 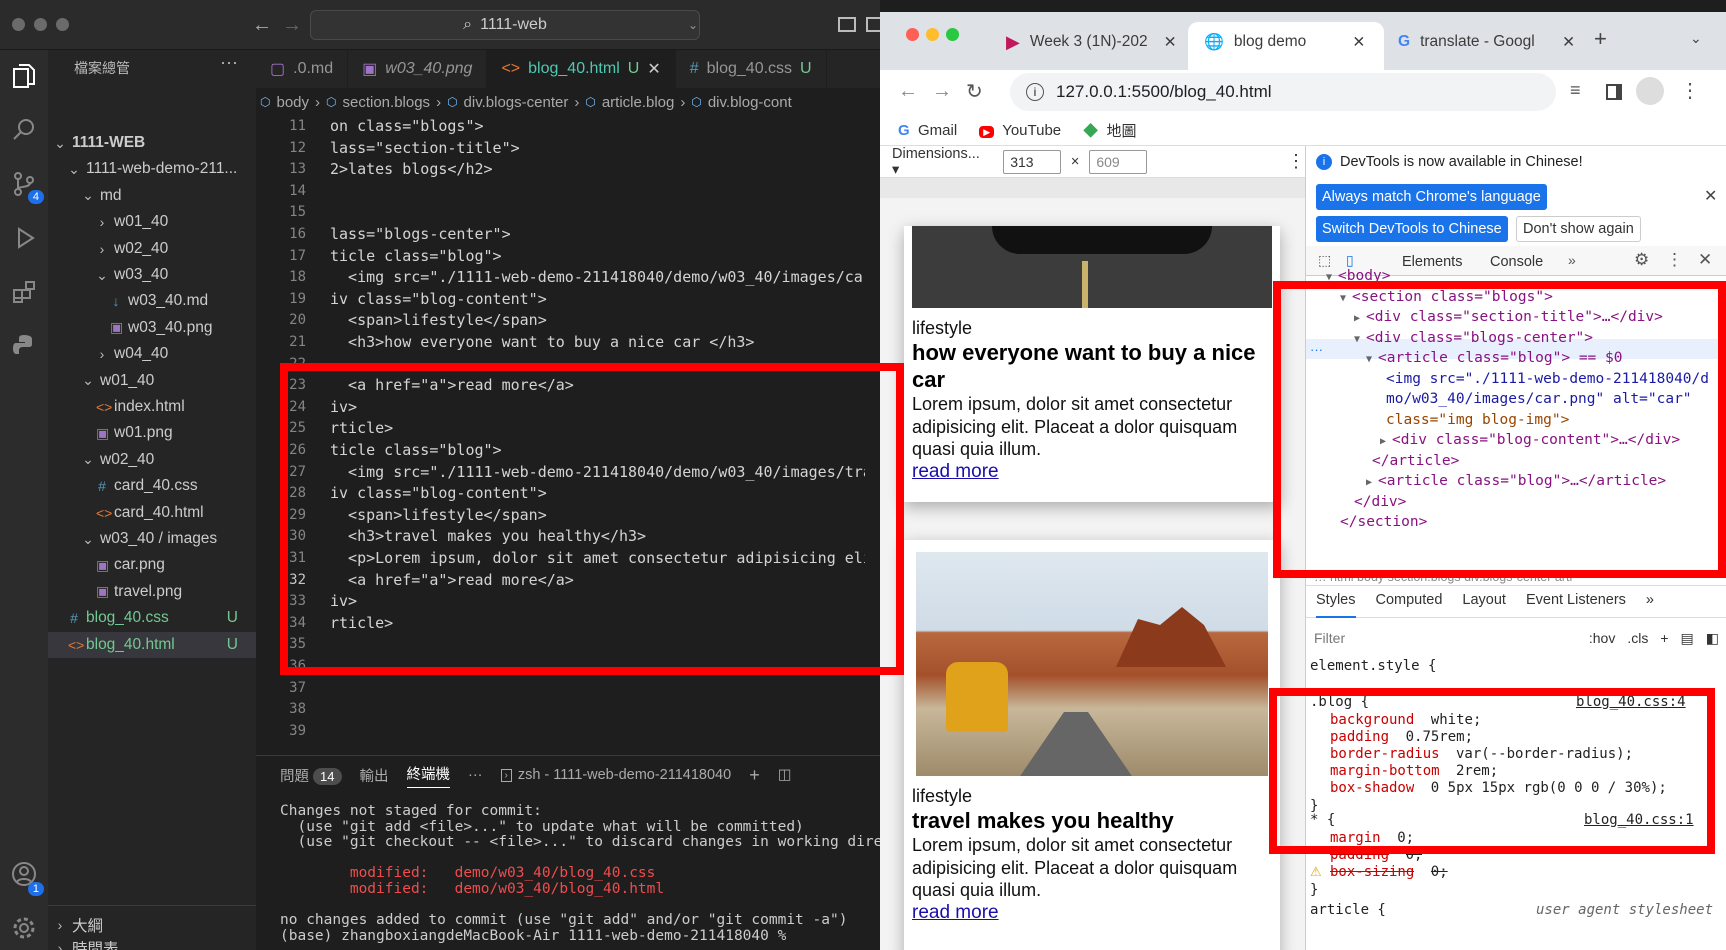 What do you see at coordinates (86, 944) in the screenshot?
I see `timeline-section: › 時間表` at bounding box center [86, 944].